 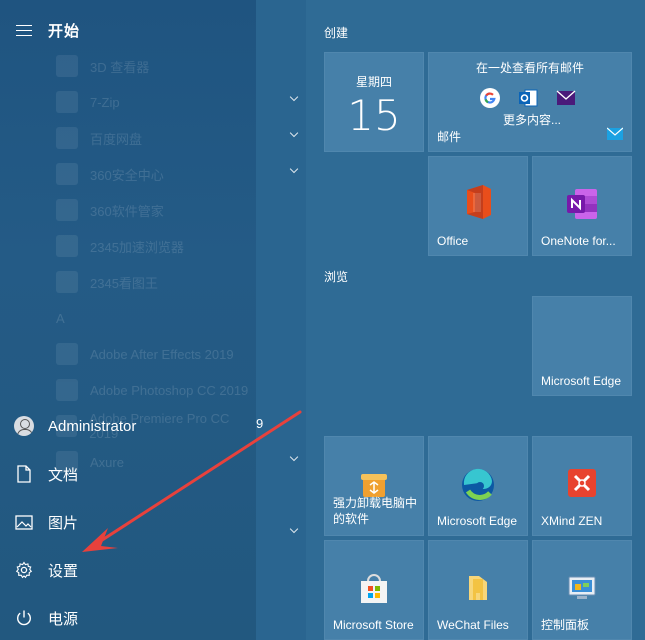 I want to click on mail-tile: 在一处查看所有邮件 更多内容... 邮件, so click(x=530, y=102).